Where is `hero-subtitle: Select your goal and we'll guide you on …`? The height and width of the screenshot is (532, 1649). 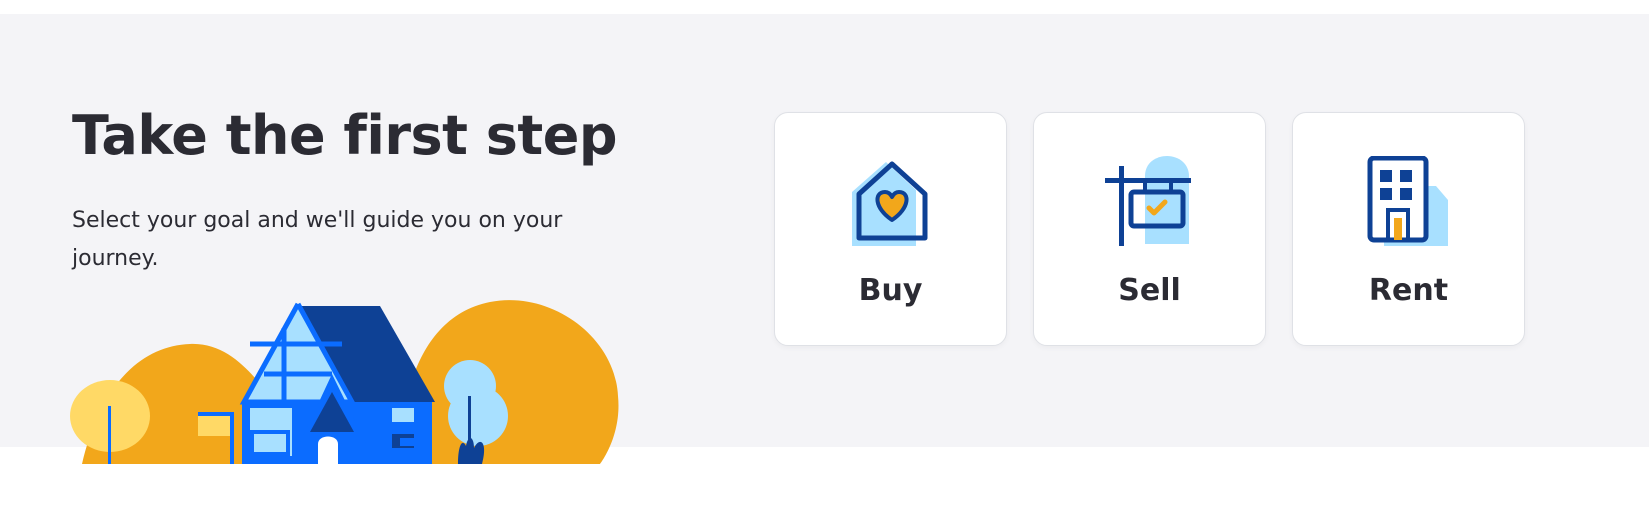
hero-subtitle: Select your goal and we'll guide you on … is located at coordinates (317, 239).